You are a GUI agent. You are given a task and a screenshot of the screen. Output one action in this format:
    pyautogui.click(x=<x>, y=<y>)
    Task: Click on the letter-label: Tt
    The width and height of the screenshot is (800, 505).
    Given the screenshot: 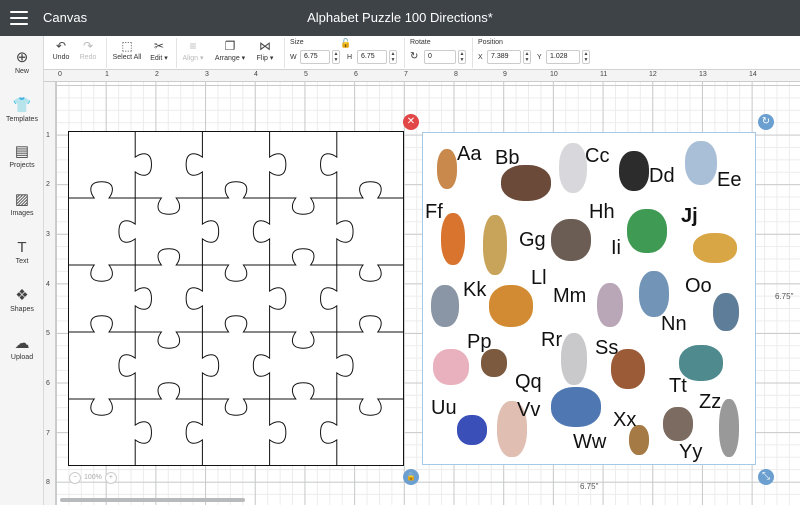 What is the action you would take?
    pyautogui.click(x=678, y=386)
    